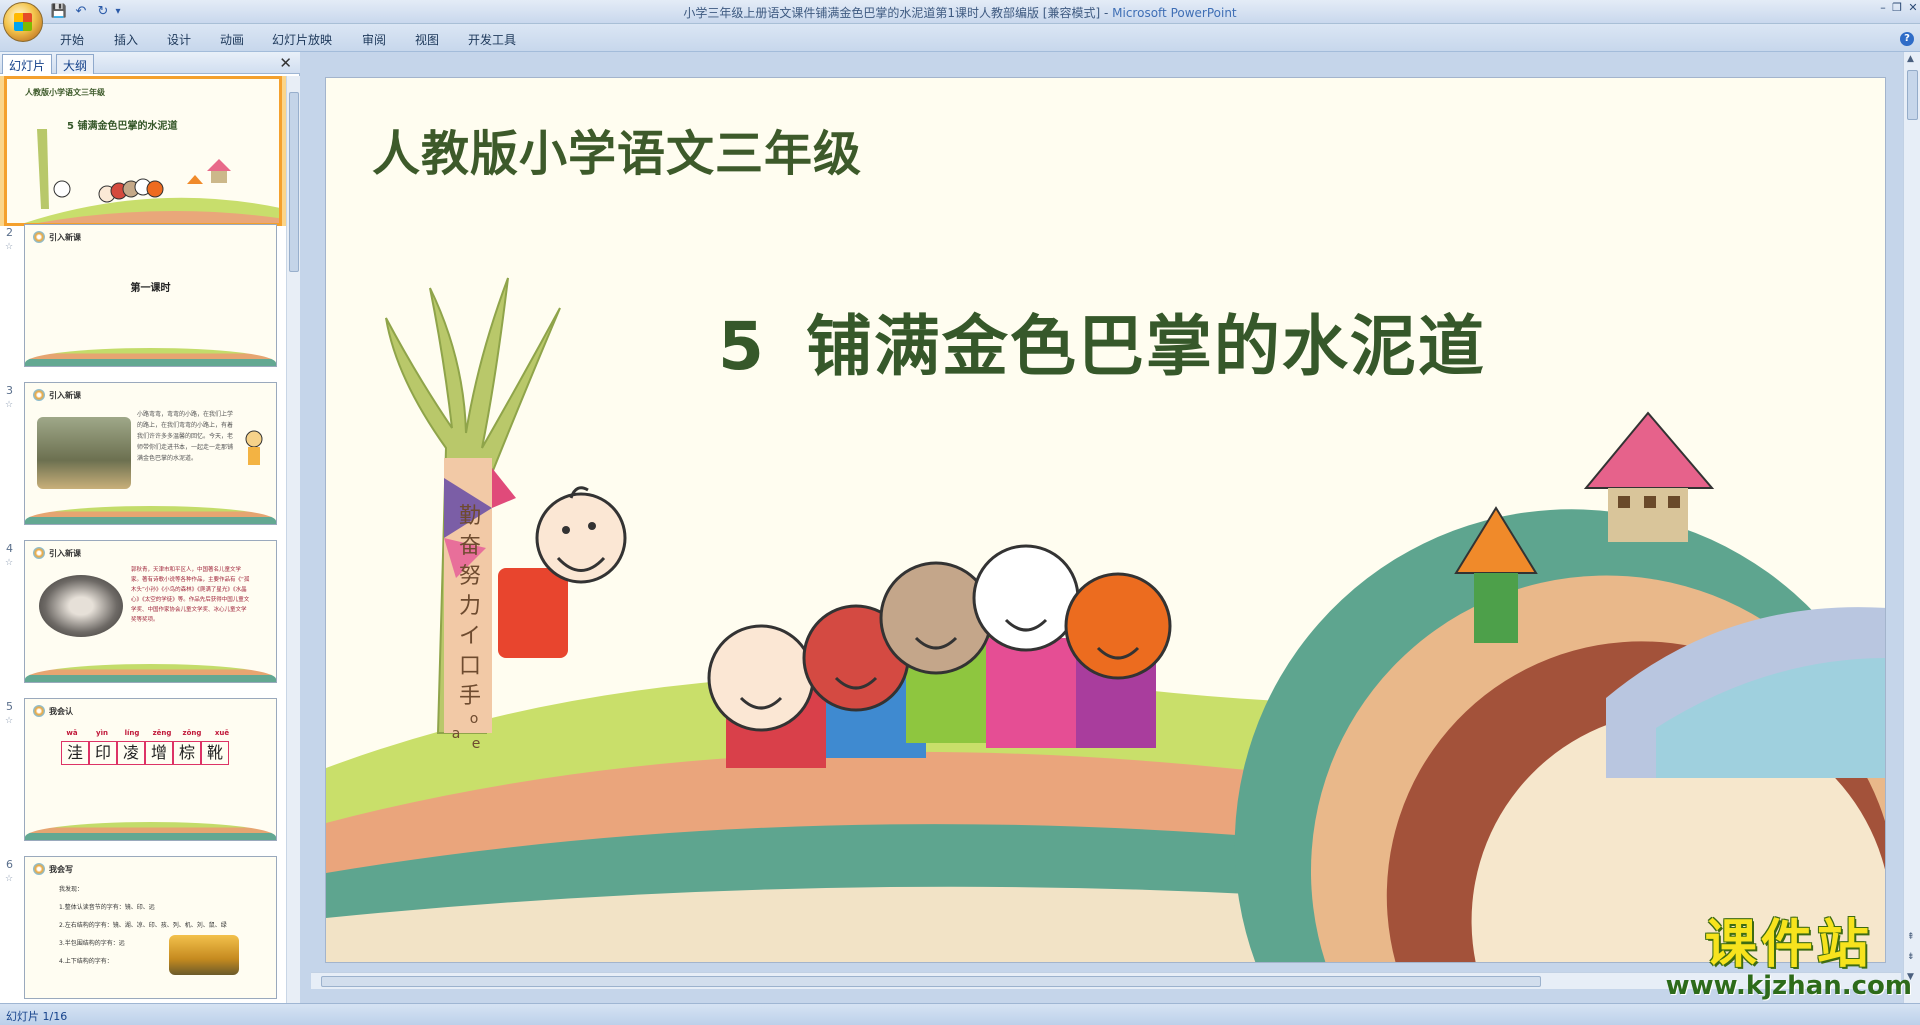  Describe the element at coordinates (1145, 346) in the screenshot. I see `lesson-title: 铺满金色巴掌的水泥道` at that location.